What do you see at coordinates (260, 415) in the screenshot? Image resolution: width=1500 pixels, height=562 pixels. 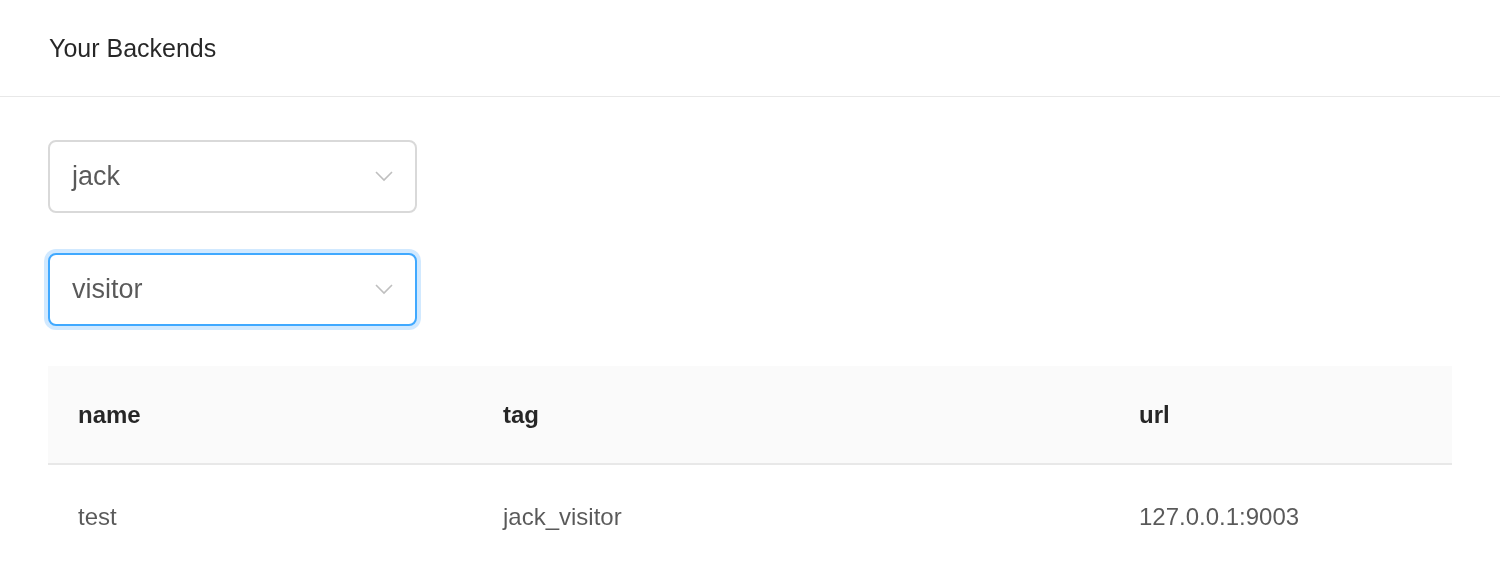 I see `column-header: name` at bounding box center [260, 415].